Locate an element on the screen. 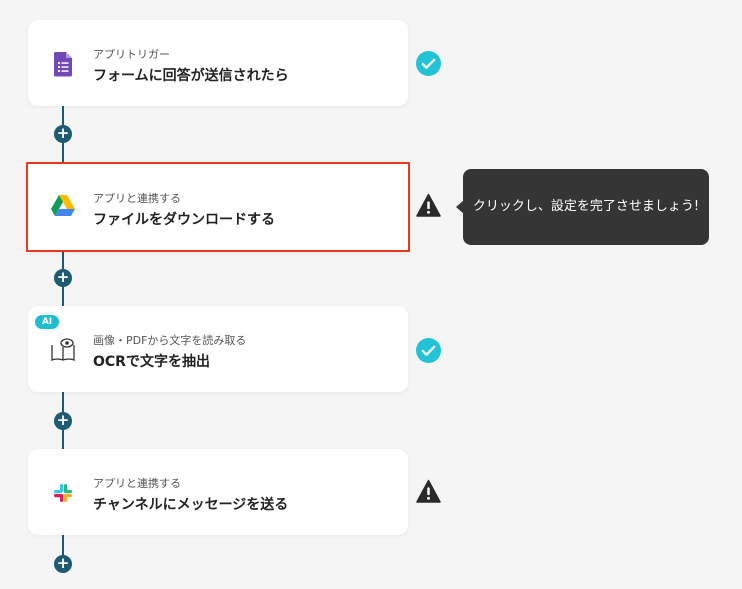 This screenshot has width=742, height=589. google-forms-icon is located at coordinates (63, 64).